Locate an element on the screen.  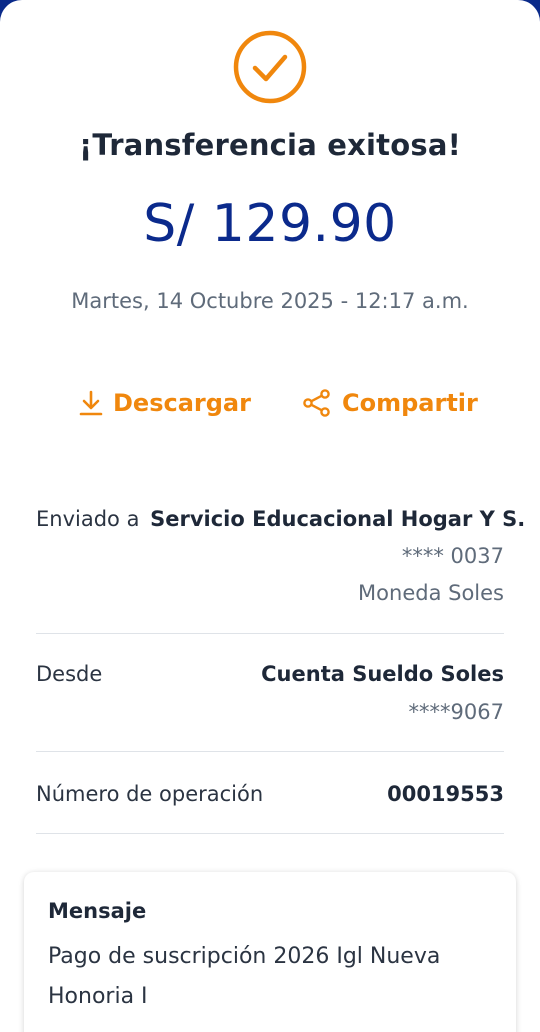
transfer-datetime: Martes, 14 Octubre 2025 - 12:17 a.m. is located at coordinates (270, 301).